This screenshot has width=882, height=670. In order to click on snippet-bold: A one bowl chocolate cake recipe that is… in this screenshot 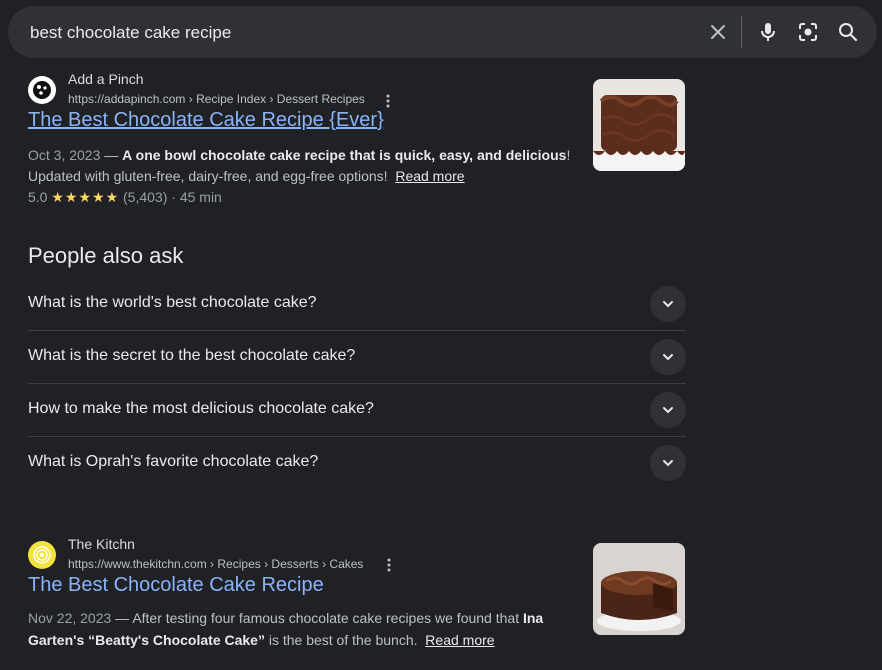, I will do `click(344, 155)`.